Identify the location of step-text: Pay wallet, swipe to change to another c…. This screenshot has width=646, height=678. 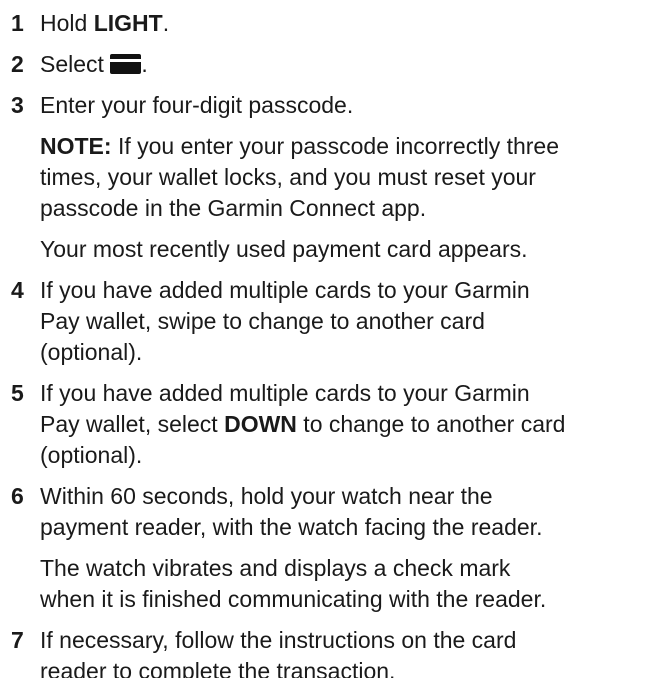
(262, 321).